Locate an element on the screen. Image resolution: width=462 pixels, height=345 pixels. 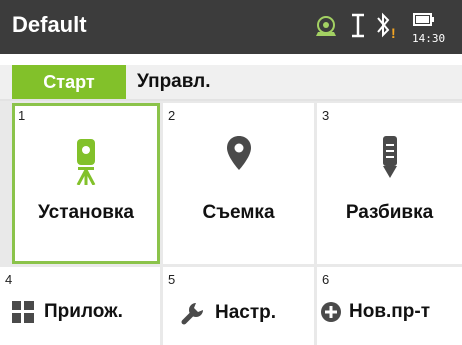
tile-settings: 5 Настр. is located at coordinates (238, 306).